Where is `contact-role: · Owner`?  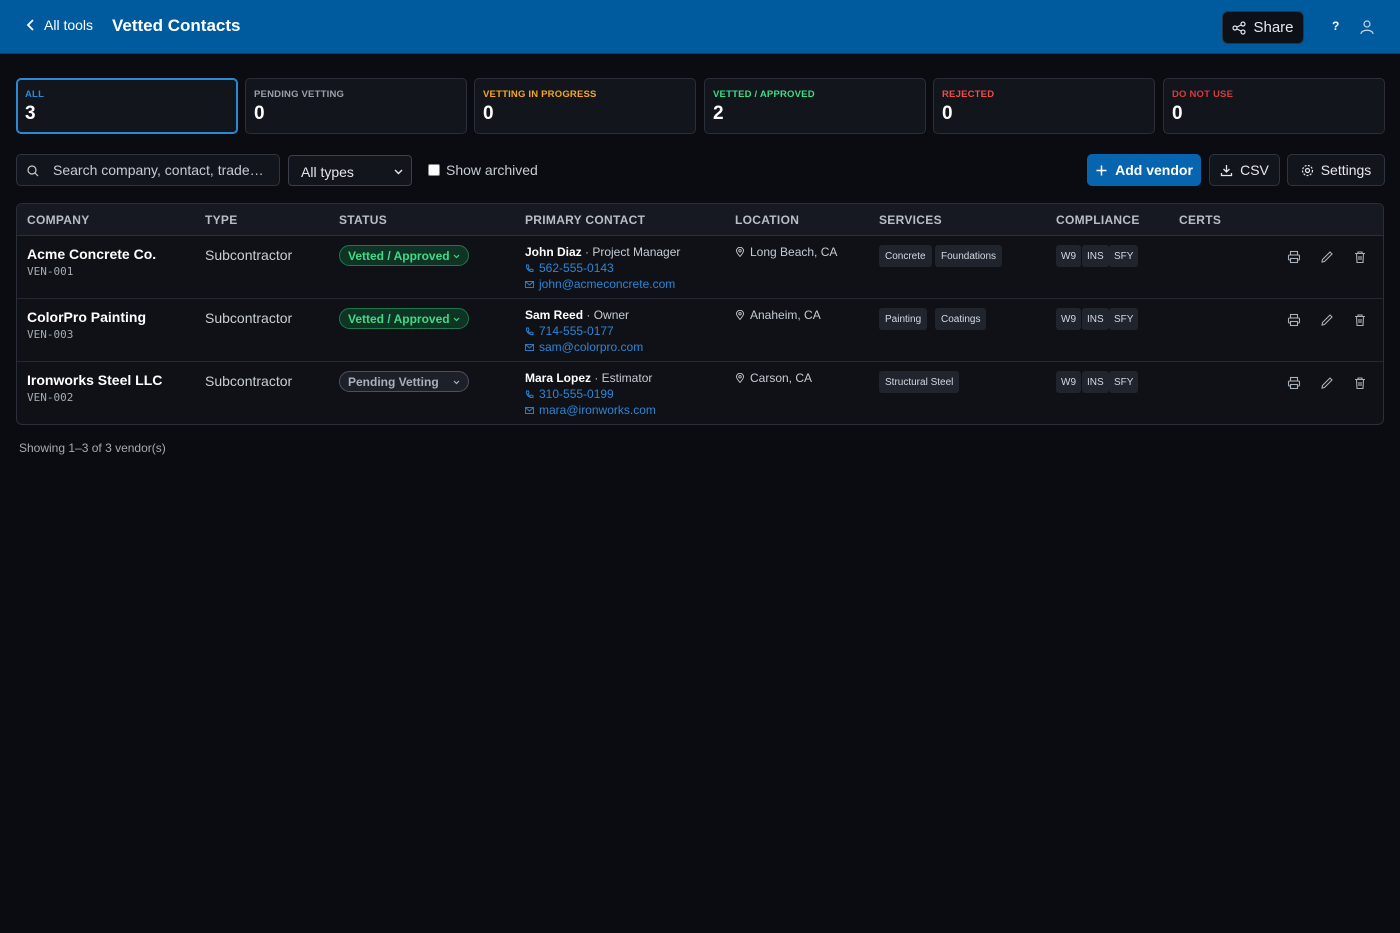
contact-role: · Owner is located at coordinates (606, 315).